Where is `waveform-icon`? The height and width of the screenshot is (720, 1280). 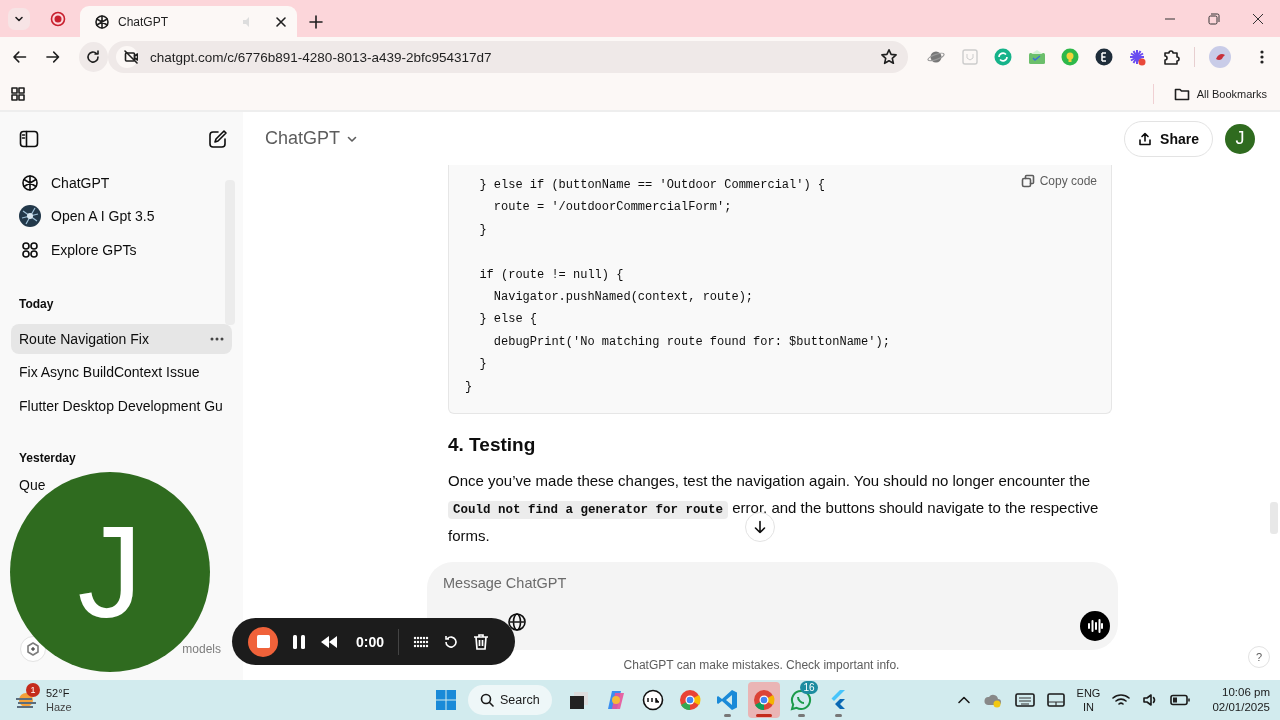
waveform-icon is located at coordinates (1095, 626).